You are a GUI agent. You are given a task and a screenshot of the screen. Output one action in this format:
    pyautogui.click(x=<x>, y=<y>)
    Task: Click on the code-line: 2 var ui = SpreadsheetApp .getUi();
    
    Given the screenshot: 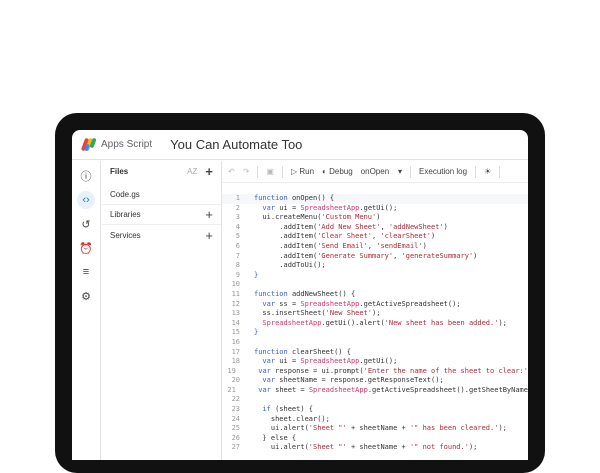 What is the action you would take?
    pyautogui.click(x=375, y=209)
    